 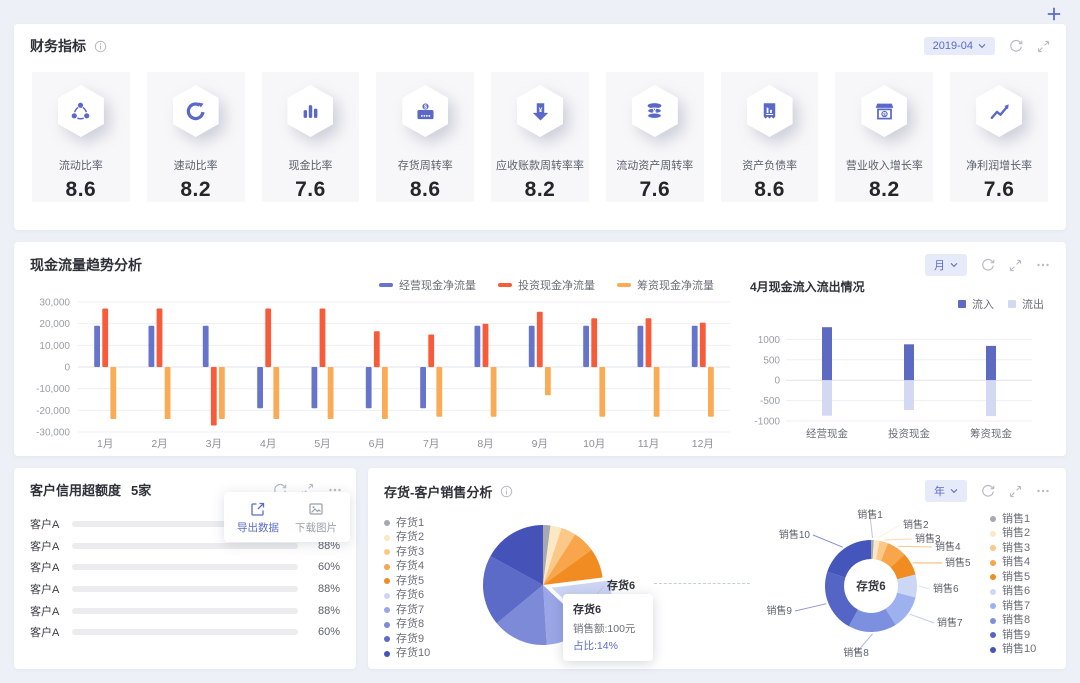 I want to click on legend-item-存货9: 存货9, so click(x=415, y=639).